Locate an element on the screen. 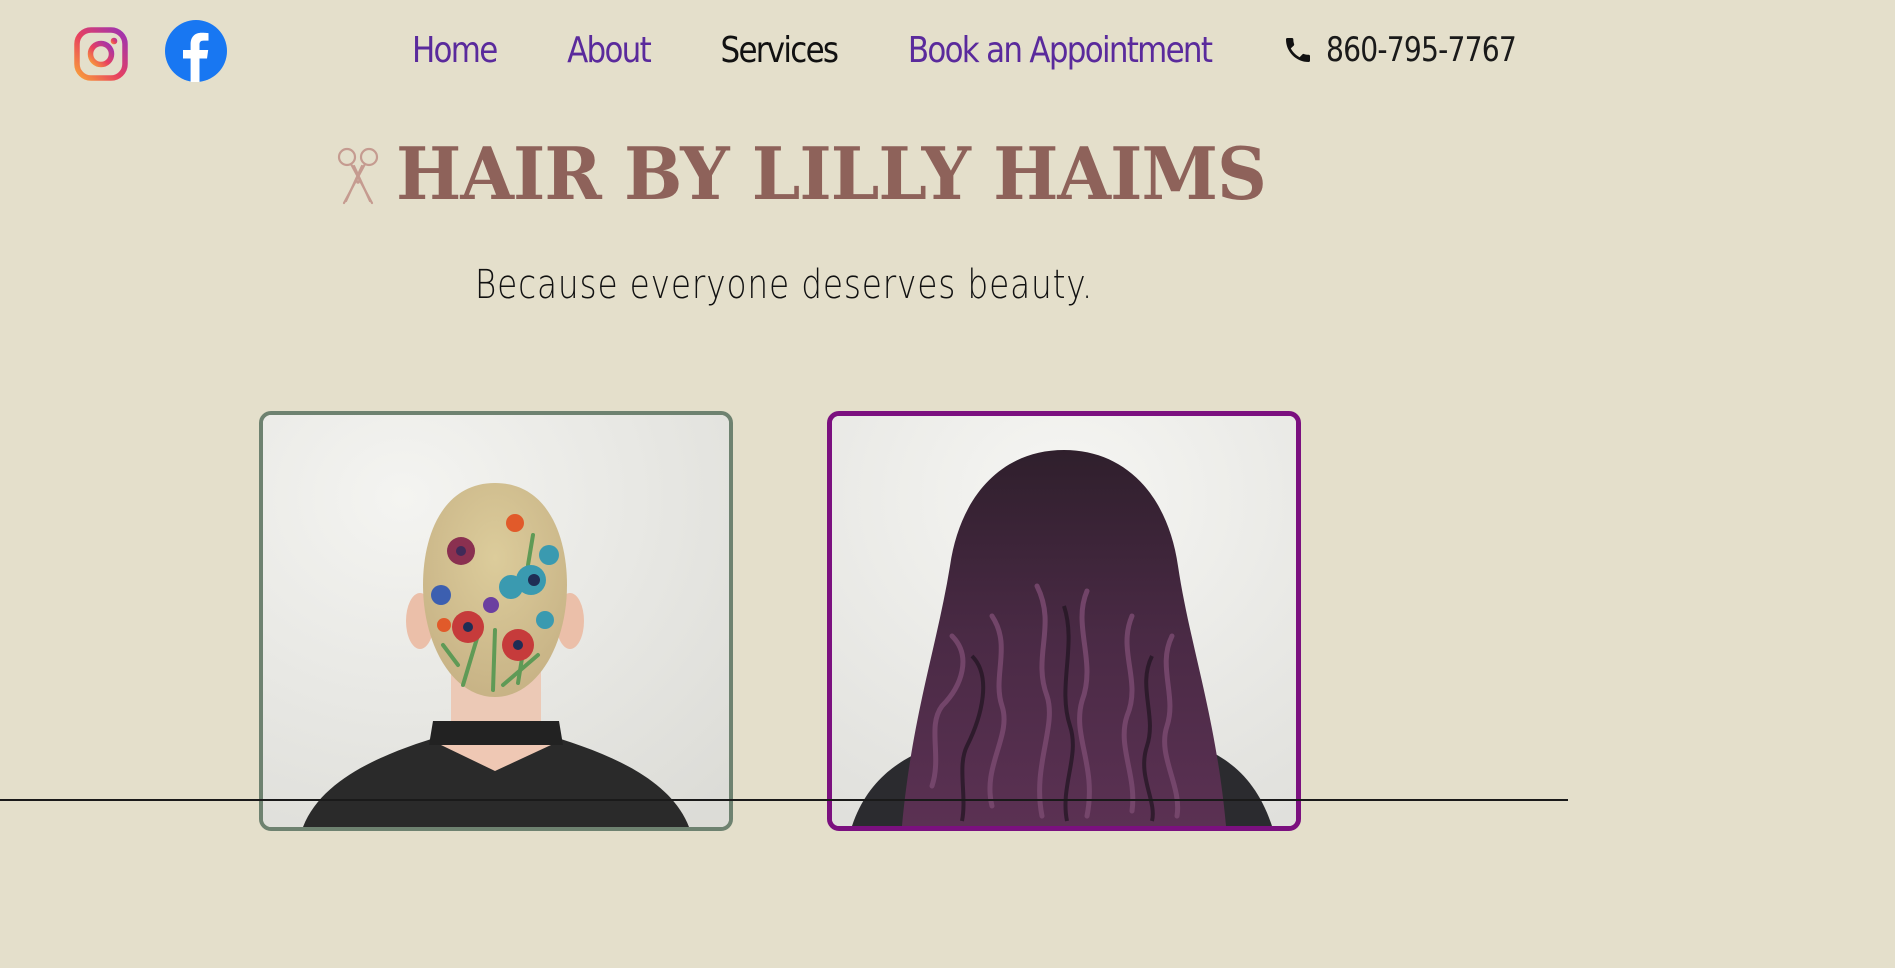 The height and width of the screenshot is (968, 1895). main-nav: Home About Services Book an Appointment is located at coordinates (847, 51).